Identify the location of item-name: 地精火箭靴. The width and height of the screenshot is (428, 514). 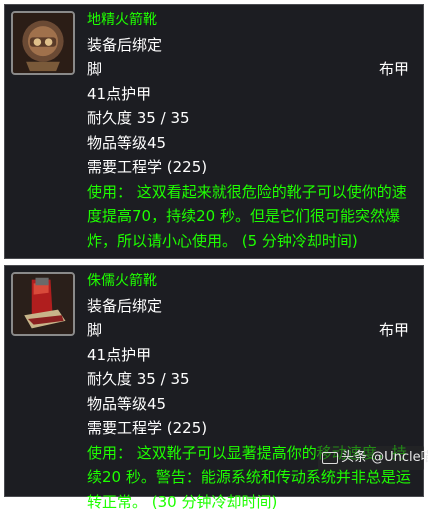
(250, 20).